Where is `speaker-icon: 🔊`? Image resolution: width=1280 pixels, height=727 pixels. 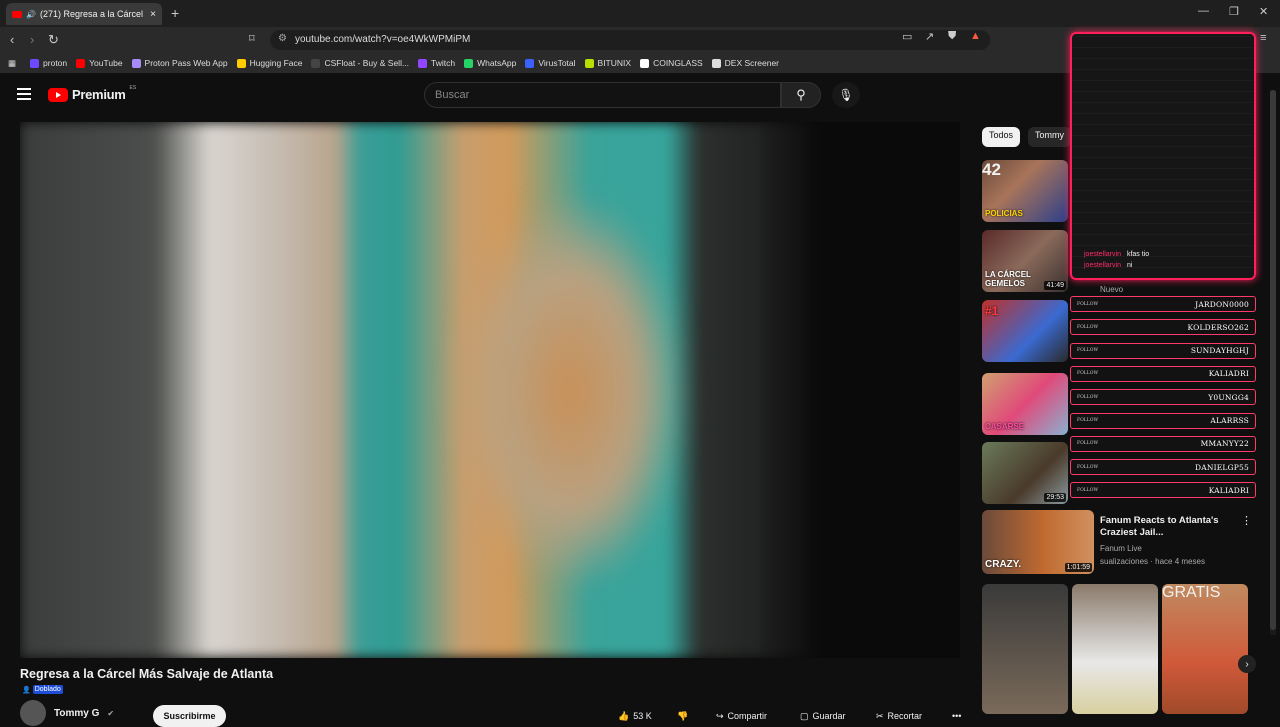
speaker-icon: 🔊 is located at coordinates (31, 14).